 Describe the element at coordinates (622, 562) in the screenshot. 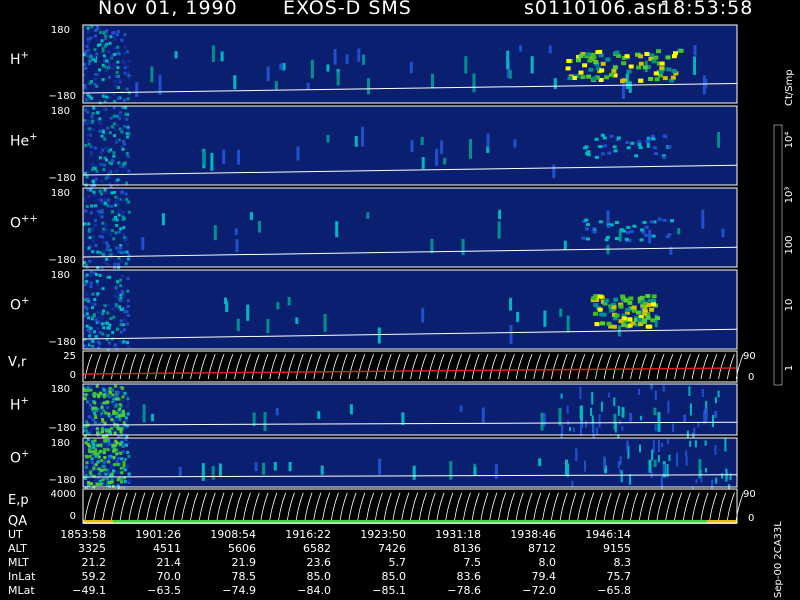

I see `footer-value: 8.3` at that location.